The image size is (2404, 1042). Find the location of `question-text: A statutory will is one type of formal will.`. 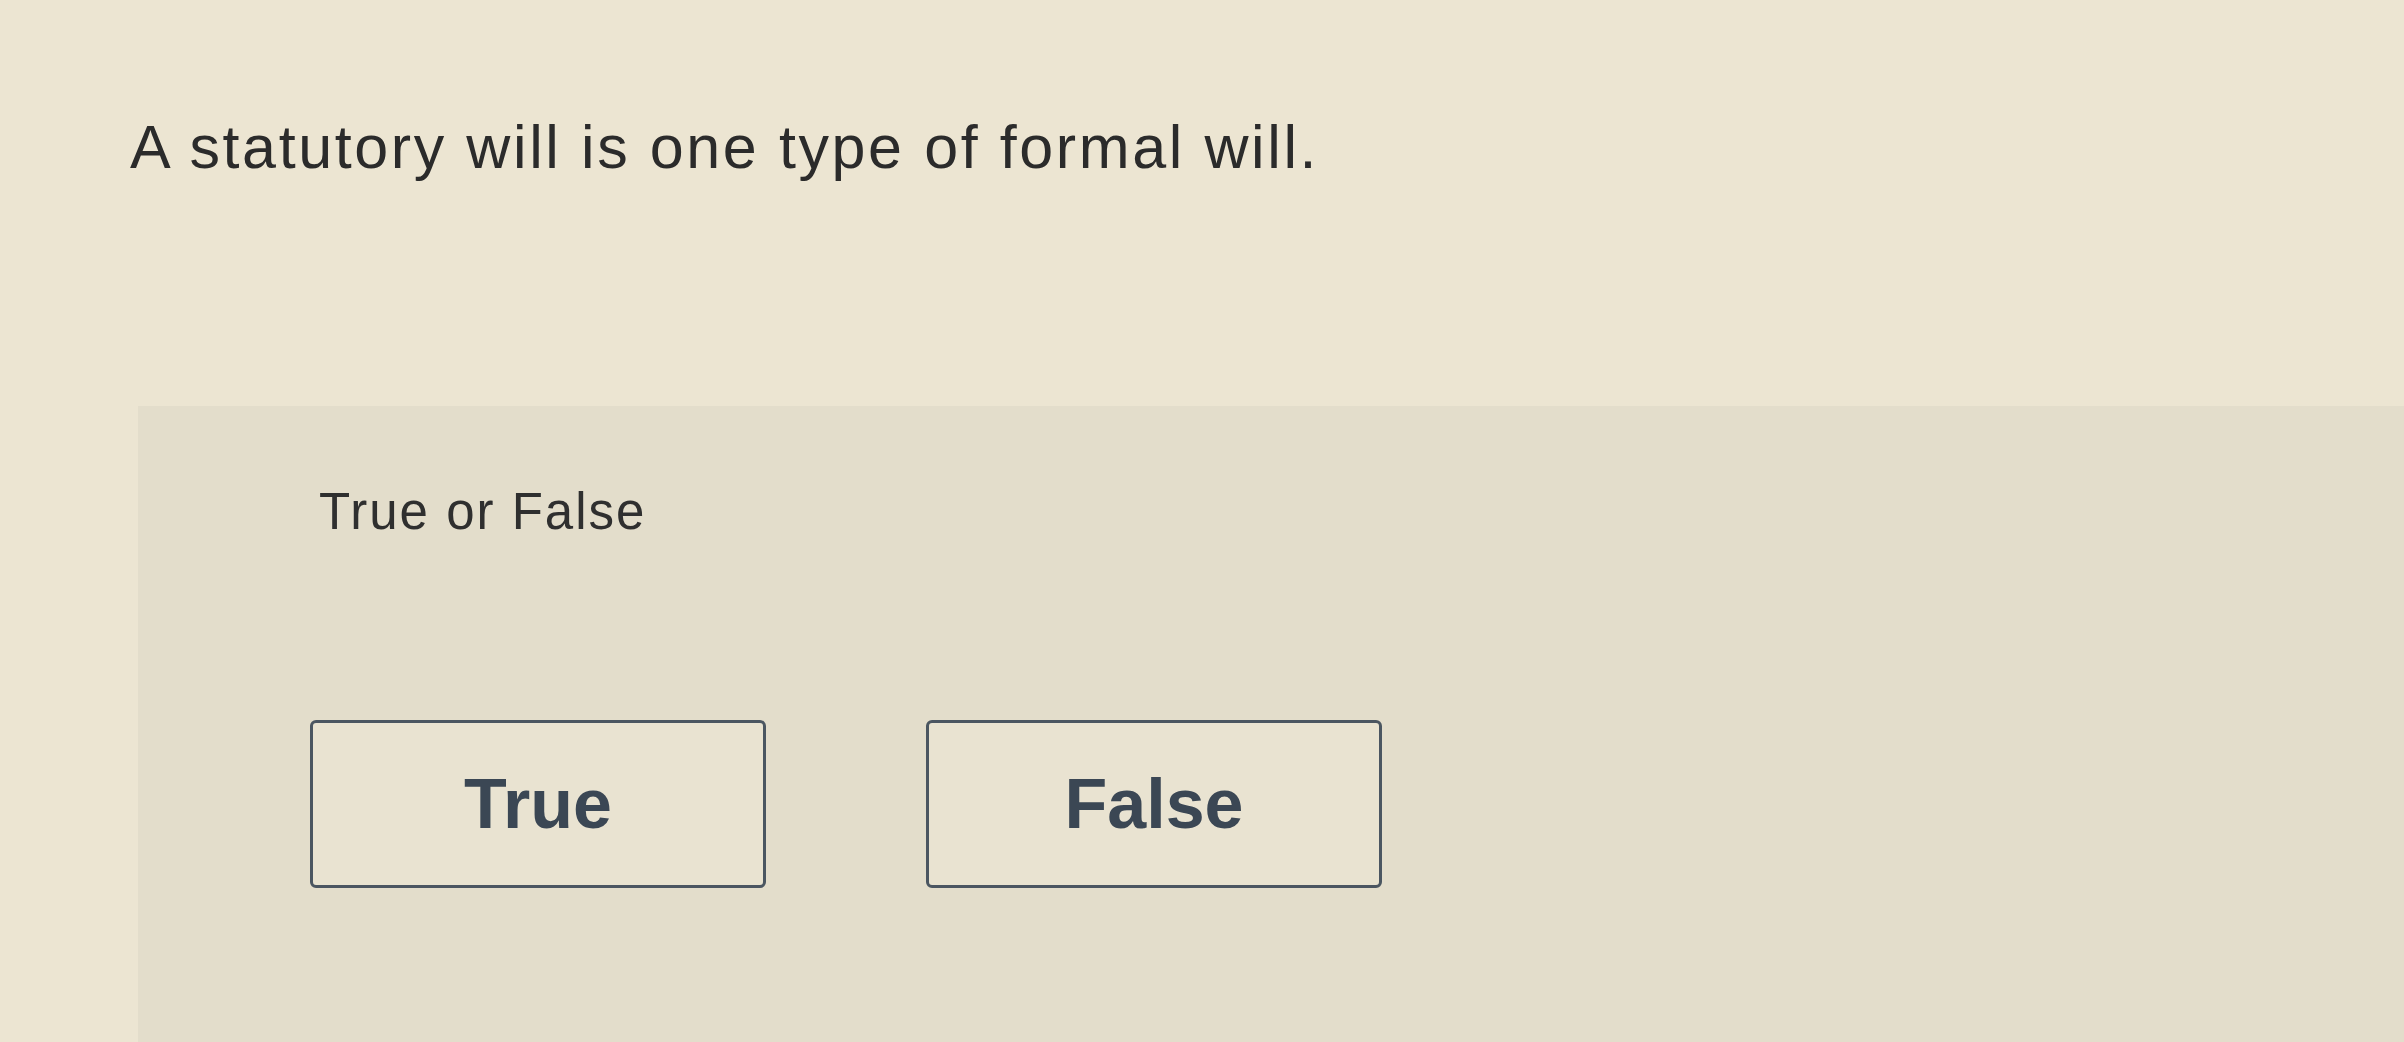

question-text: A statutory will is one type of formal will. is located at coordinates (725, 147).